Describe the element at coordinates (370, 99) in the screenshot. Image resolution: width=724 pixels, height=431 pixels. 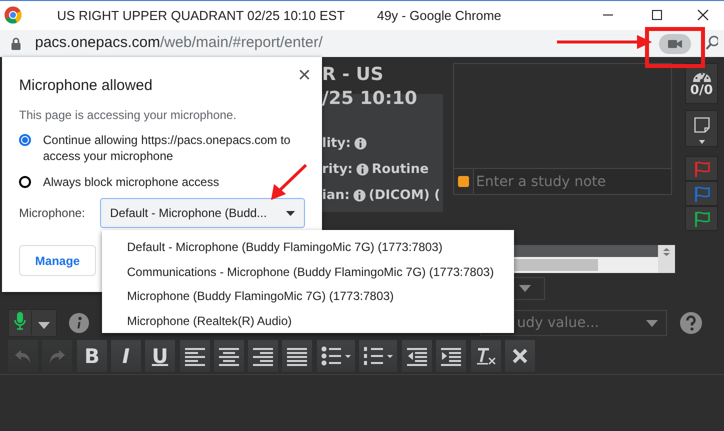
I see `report-title: /25 10:10` at that location.